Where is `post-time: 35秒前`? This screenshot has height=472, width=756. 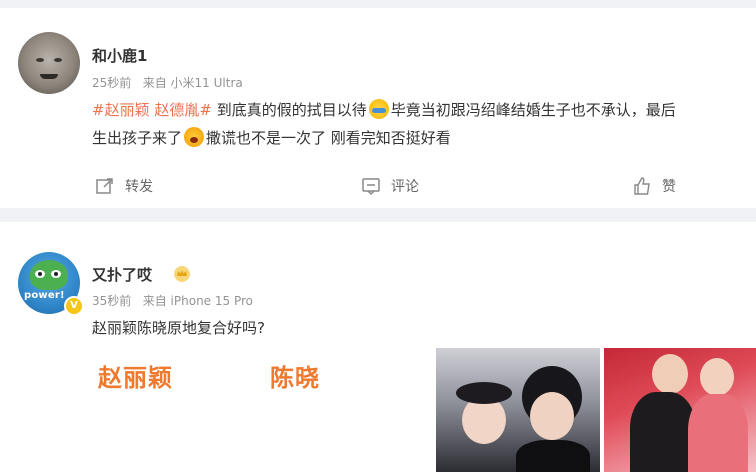
post-time: 35秒前 is located at coordinates (111, 301).